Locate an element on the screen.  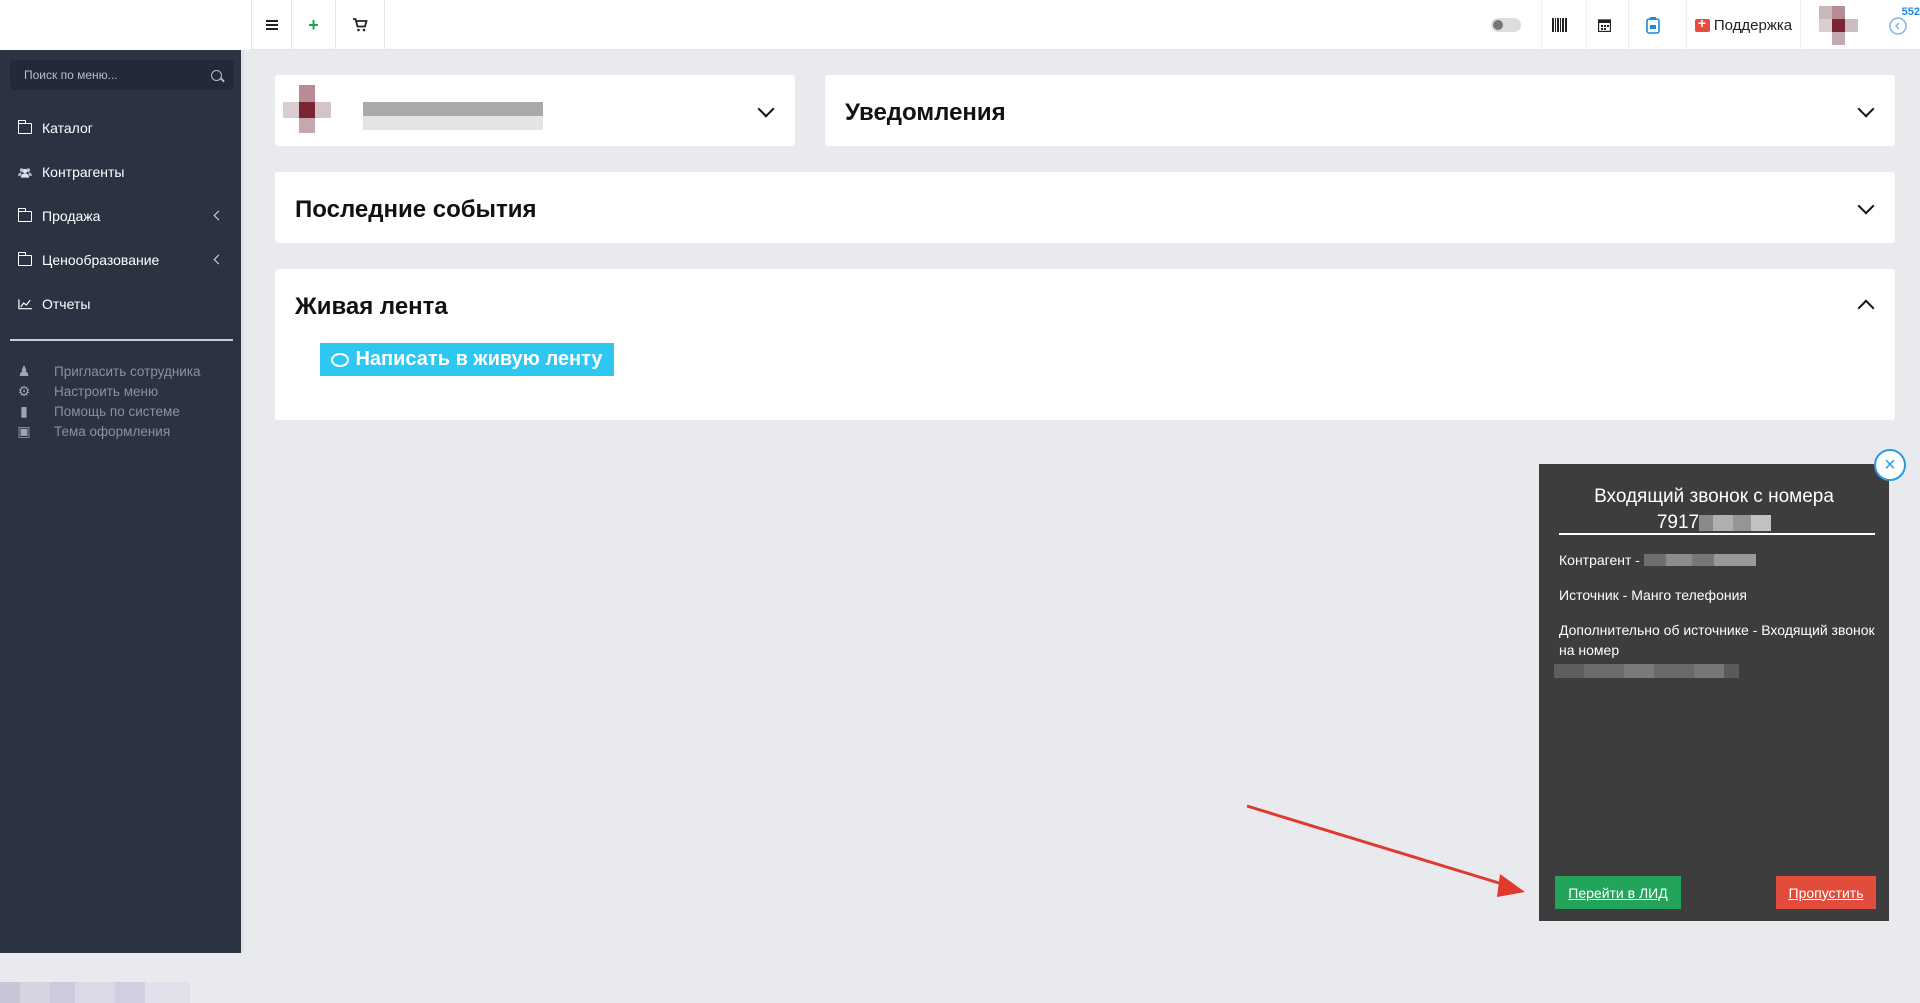
sidebar-item-label: Ценообразование is located at coordinates (101, 260).